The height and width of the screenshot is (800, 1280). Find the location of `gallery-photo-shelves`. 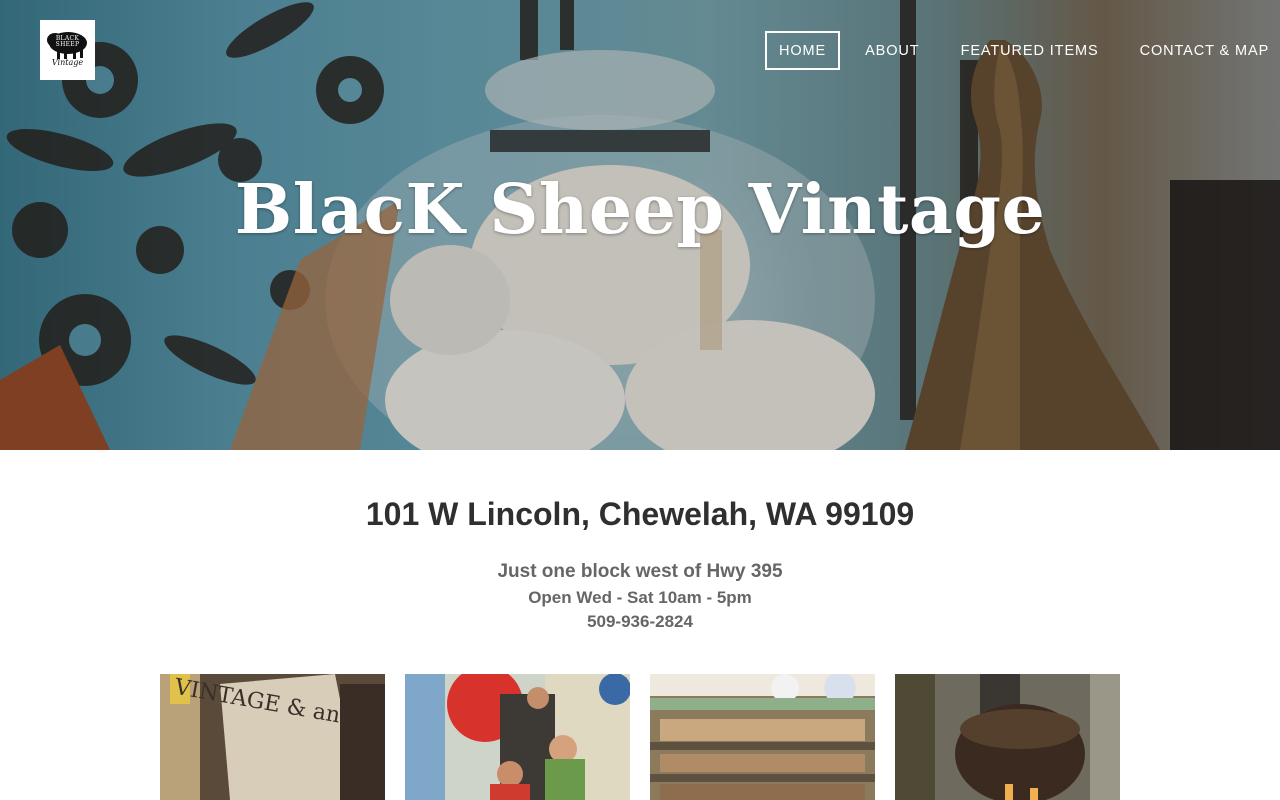

gallery-photo-shelves is located at coordinates (762, 737).